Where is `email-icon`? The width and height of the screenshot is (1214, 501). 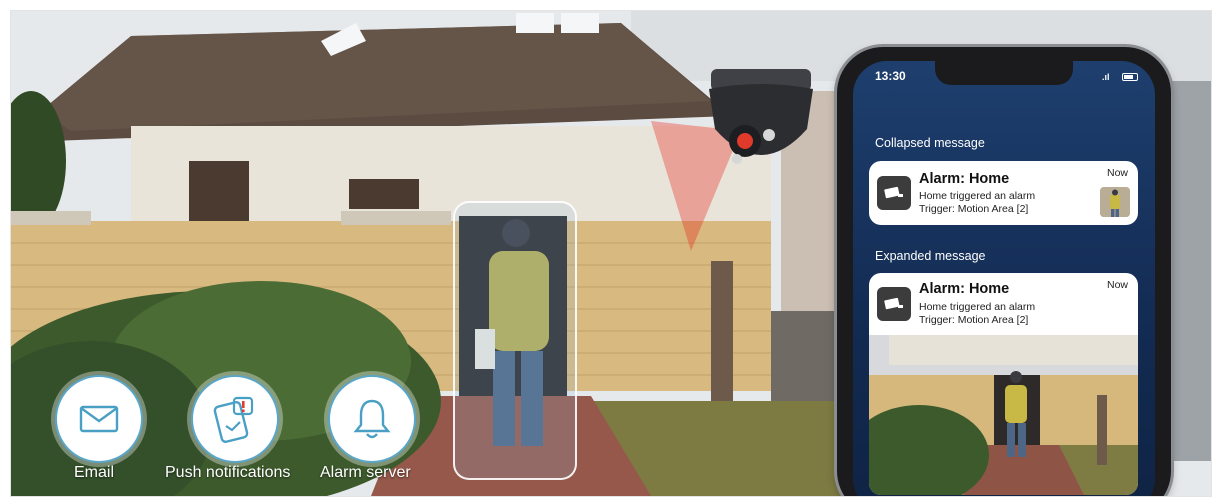
email-icon is located at coordinates (99, 419).